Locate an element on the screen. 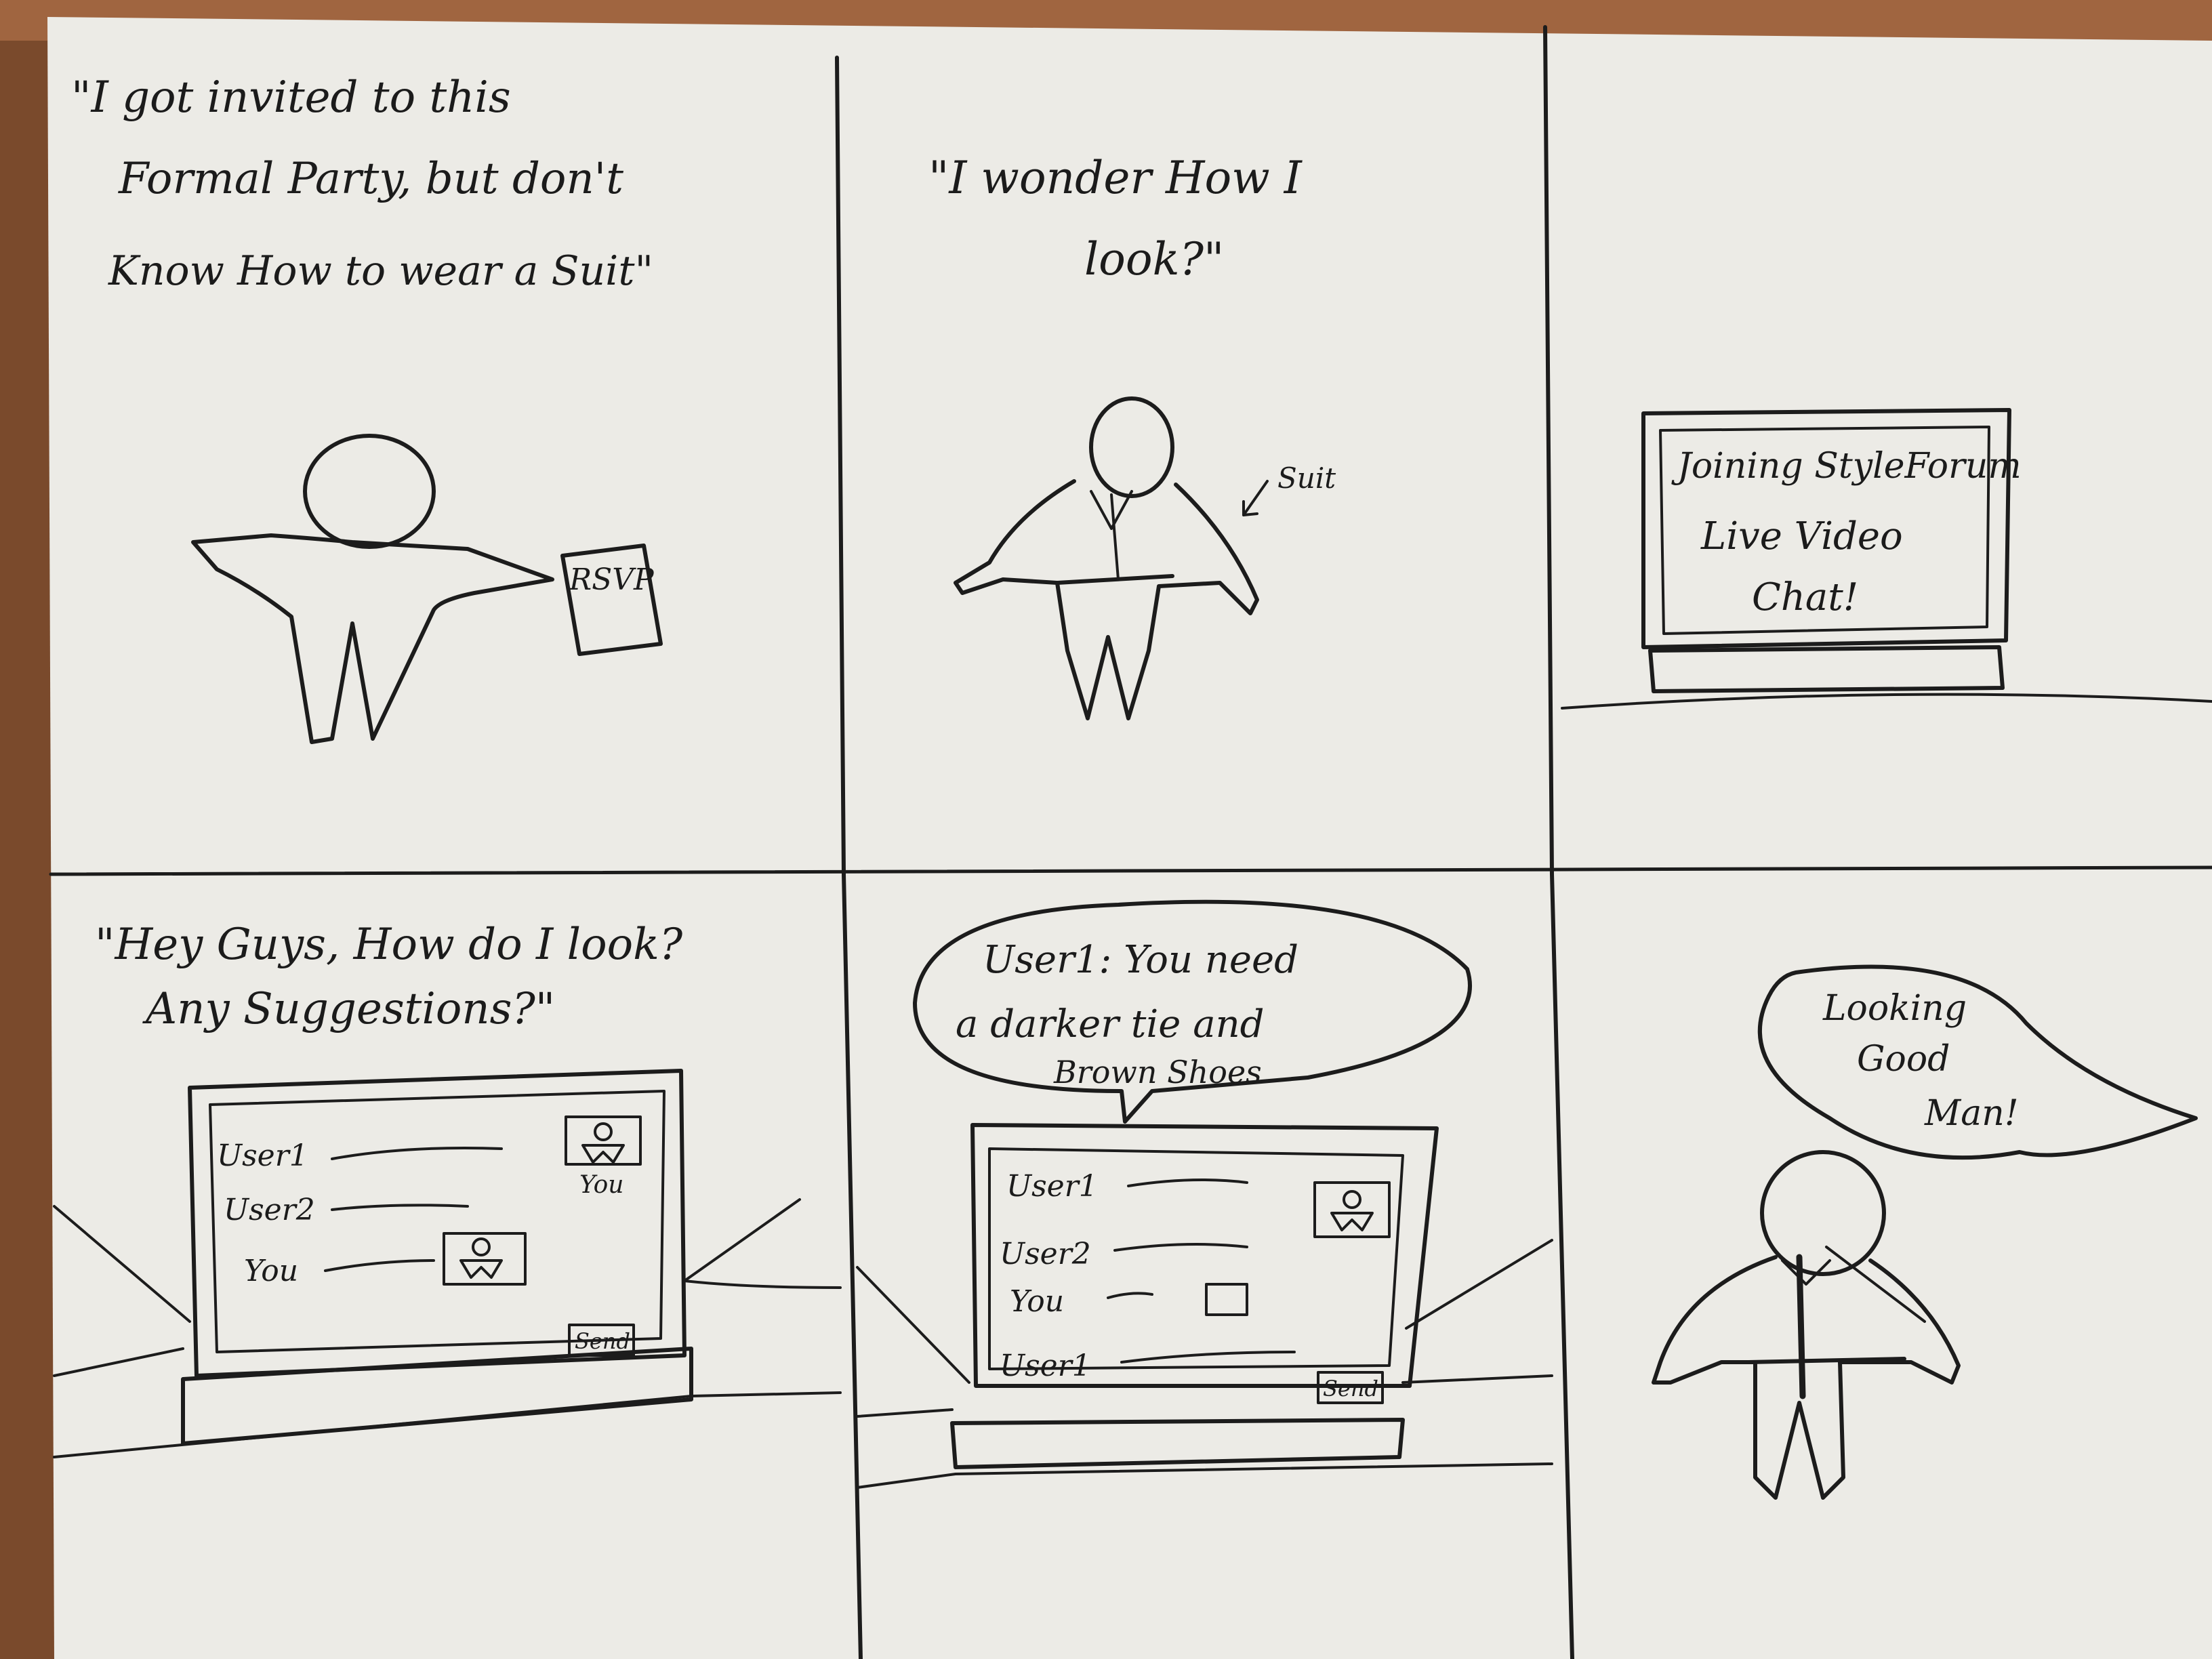 This screenshot has height=1659, width=2212. panel-1-caption-line-2: Formal Party, but don't is located at coordinates (370, 179).